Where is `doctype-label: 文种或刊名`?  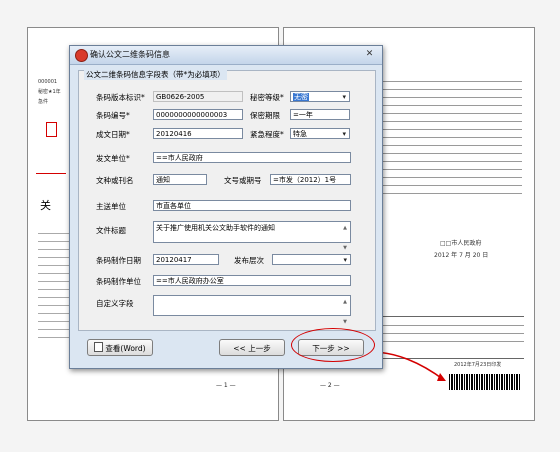 doctype-label: 文种或刊名 is located at coordinates (115, 180).